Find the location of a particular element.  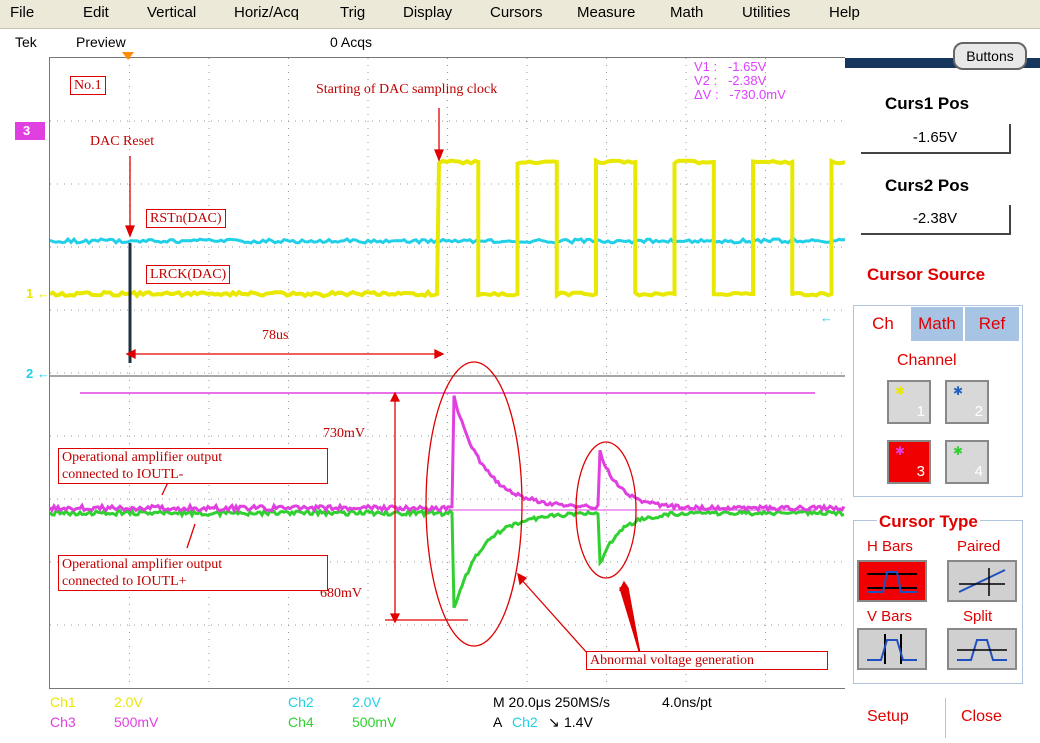

v2-label: V2 : is located at coordinates (705, 80).